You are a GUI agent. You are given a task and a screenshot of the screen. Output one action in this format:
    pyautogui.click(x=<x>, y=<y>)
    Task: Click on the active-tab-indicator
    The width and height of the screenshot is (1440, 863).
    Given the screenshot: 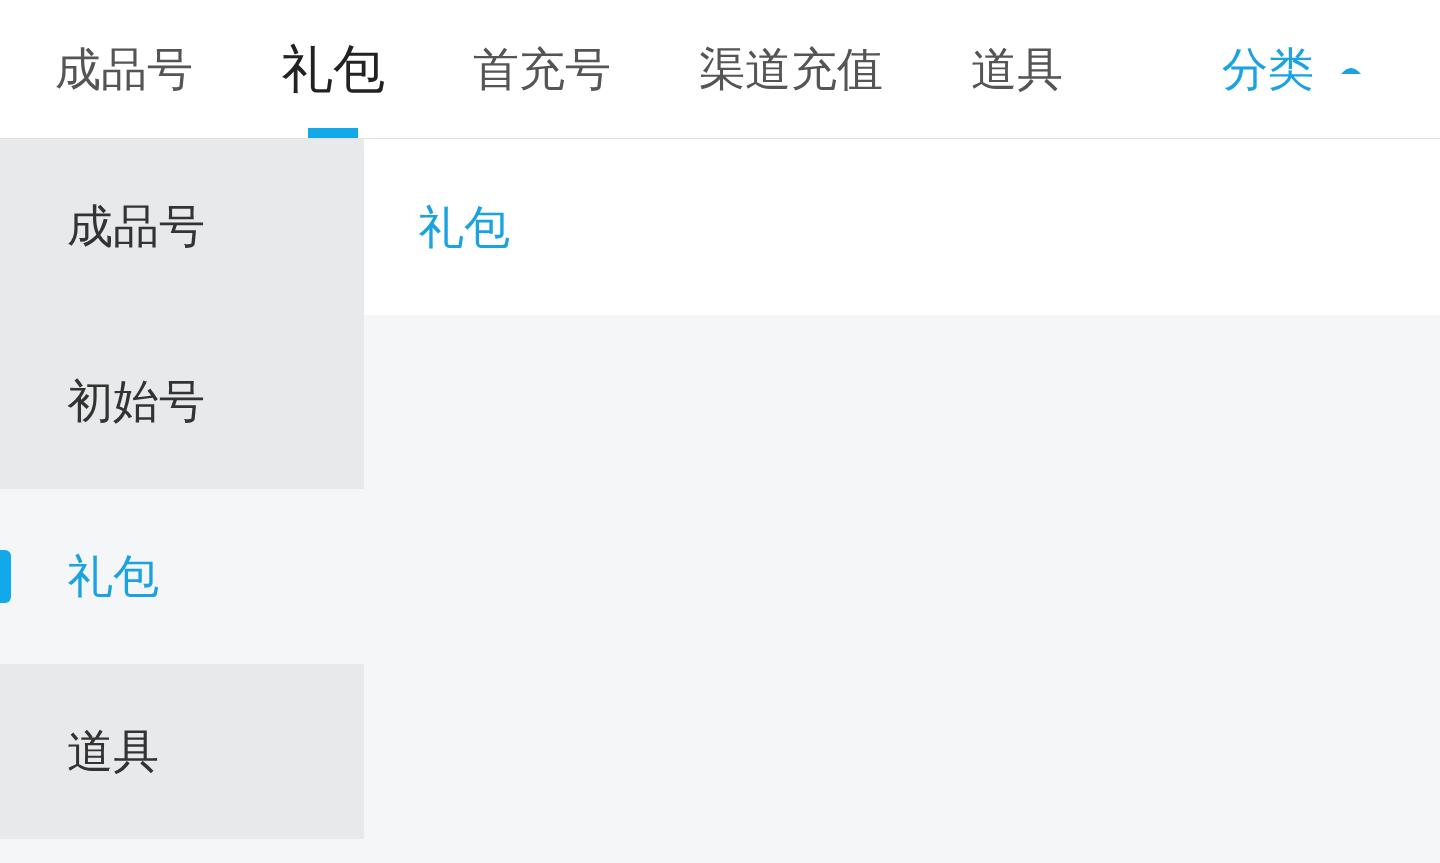 What is the action you would take?
    pyautogui.click(x=333, y=133)
    